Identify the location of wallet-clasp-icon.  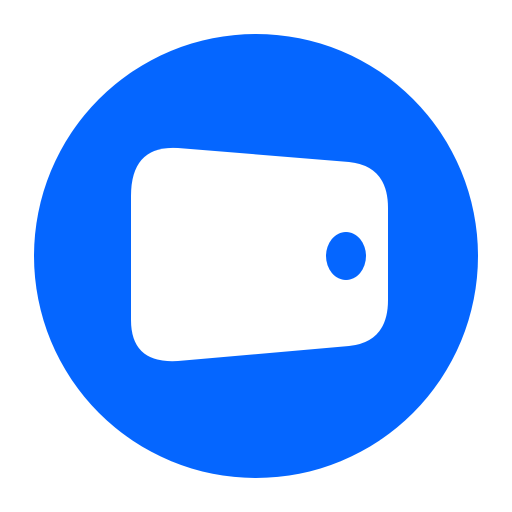
(346, 256).